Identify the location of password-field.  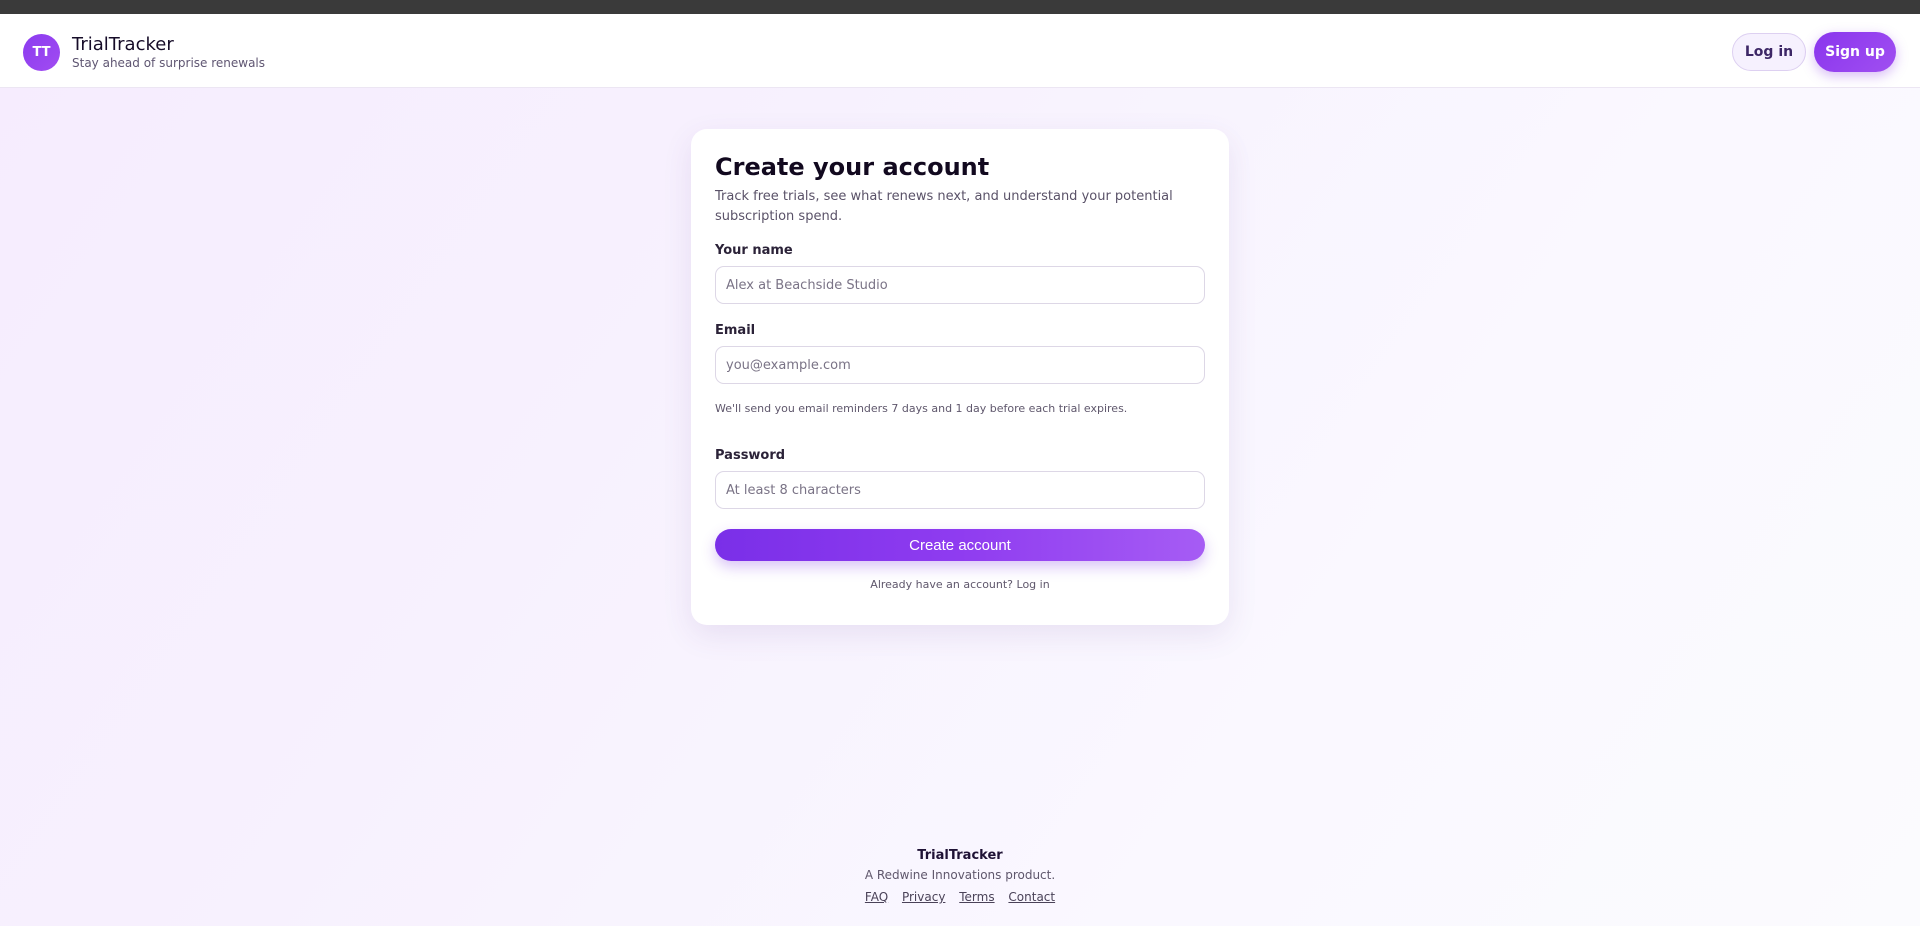
(960, 490).